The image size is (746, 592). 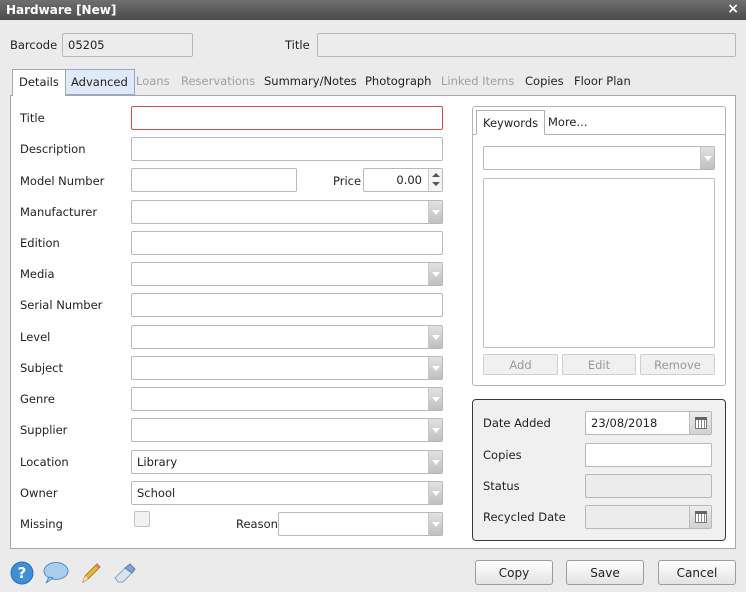 What do you see at coordinates (287, 430) in the screenshot?
I see `supplier-select` at bounding box center [287, 430].